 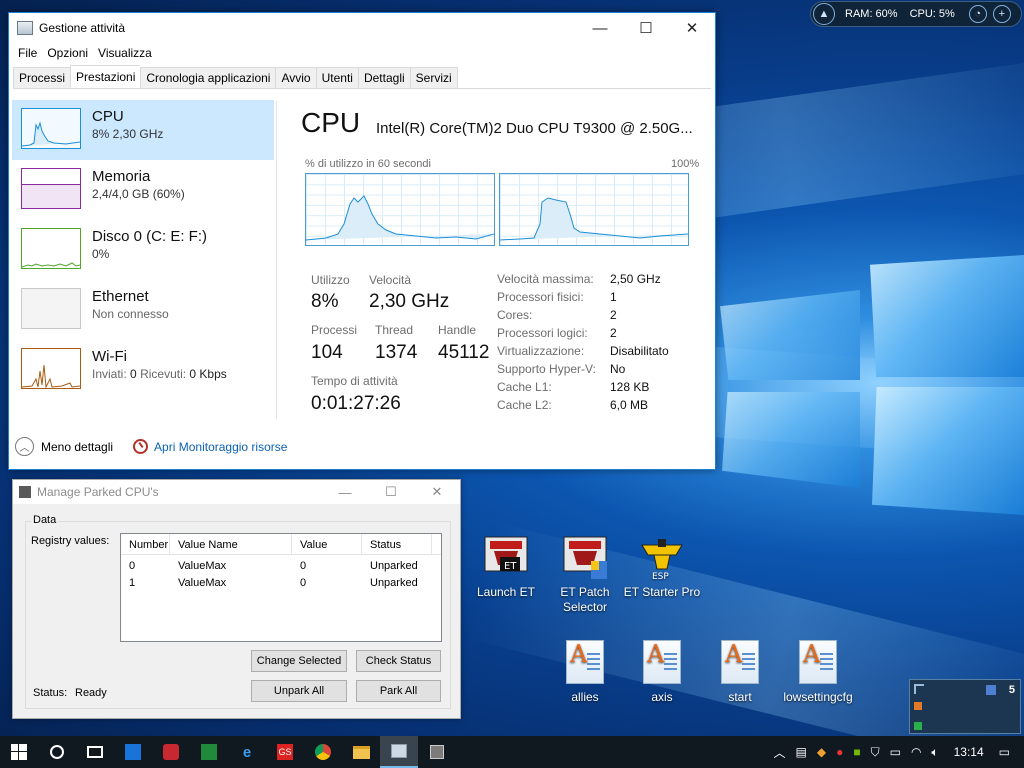 I want to click on prop-value: 1, so click(x=613, y=297).